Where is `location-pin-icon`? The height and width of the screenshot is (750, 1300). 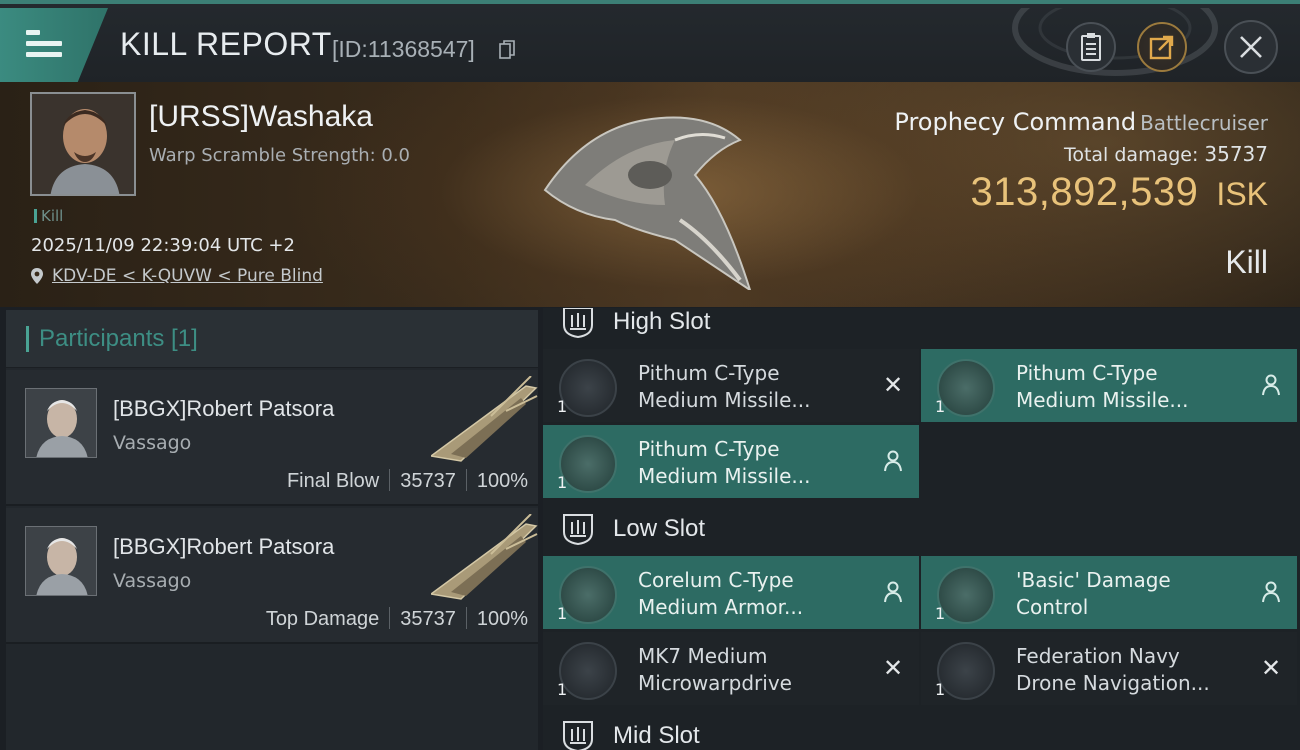 location-pin-icon is located at coordinates (37, 276).